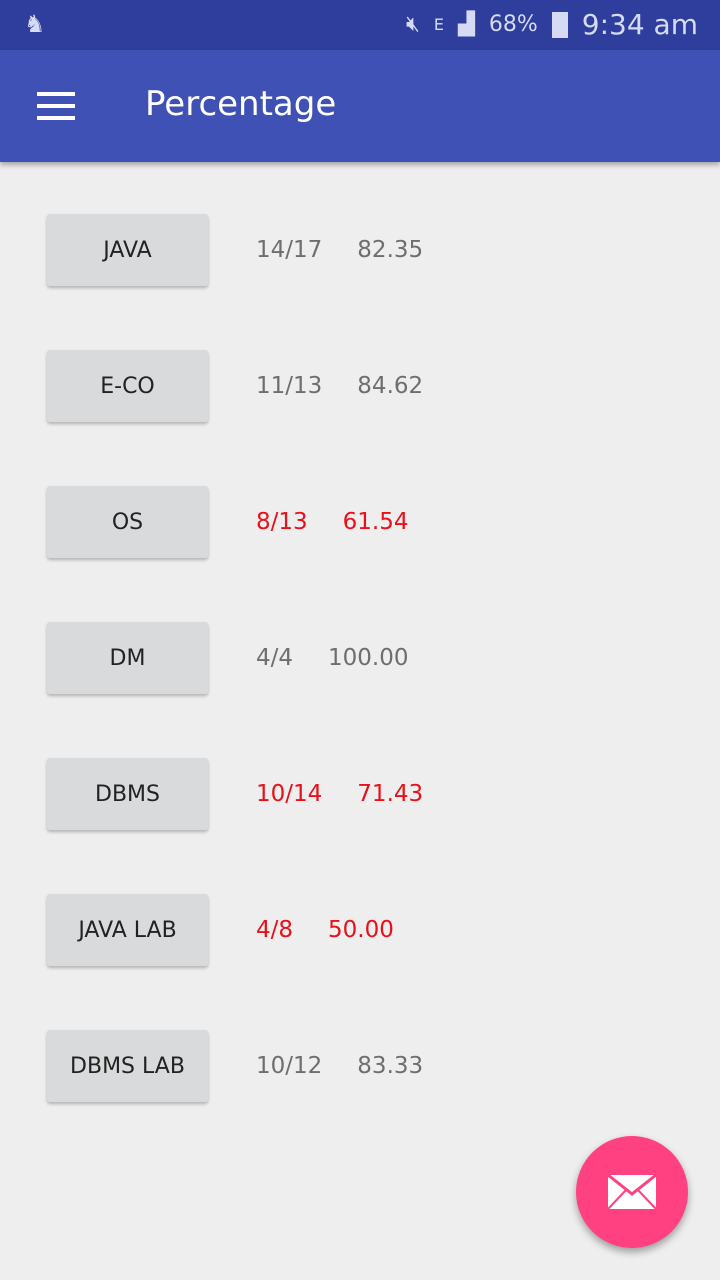 The image size is (720, 1280). Describe the element at coordinates (241, 104) in the screenshot. I see `page-title: Percentage` at that location.